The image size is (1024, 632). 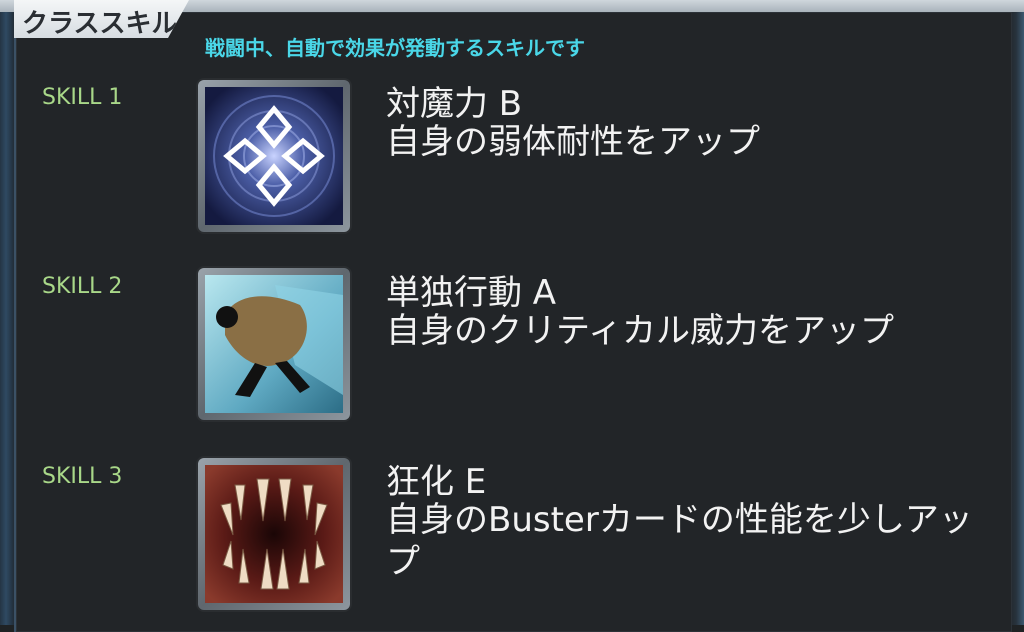 What do you see at coordinates (100, 24) in the screenshot?
I see `section-title: クラススキル` at bounding box center [100, 24].